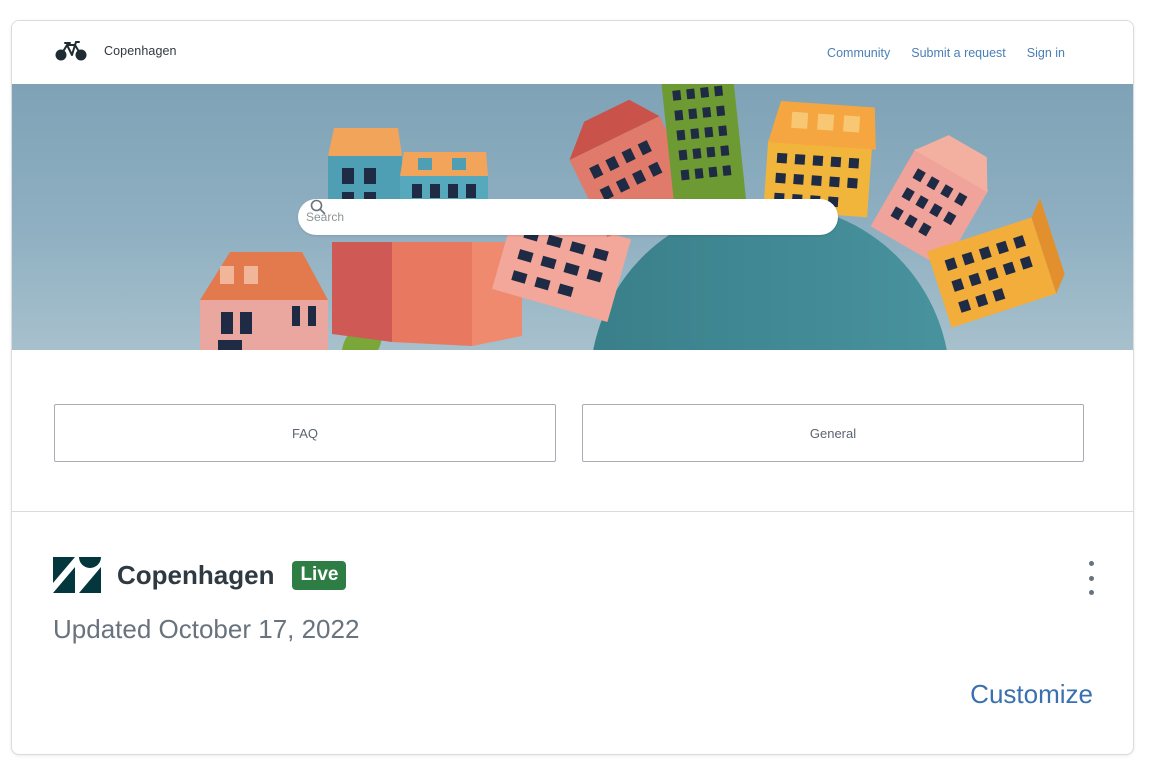  Describe the element at coordinates (140, 51) in the screenshot. I see `brand-name: Copenhagen` at that location.